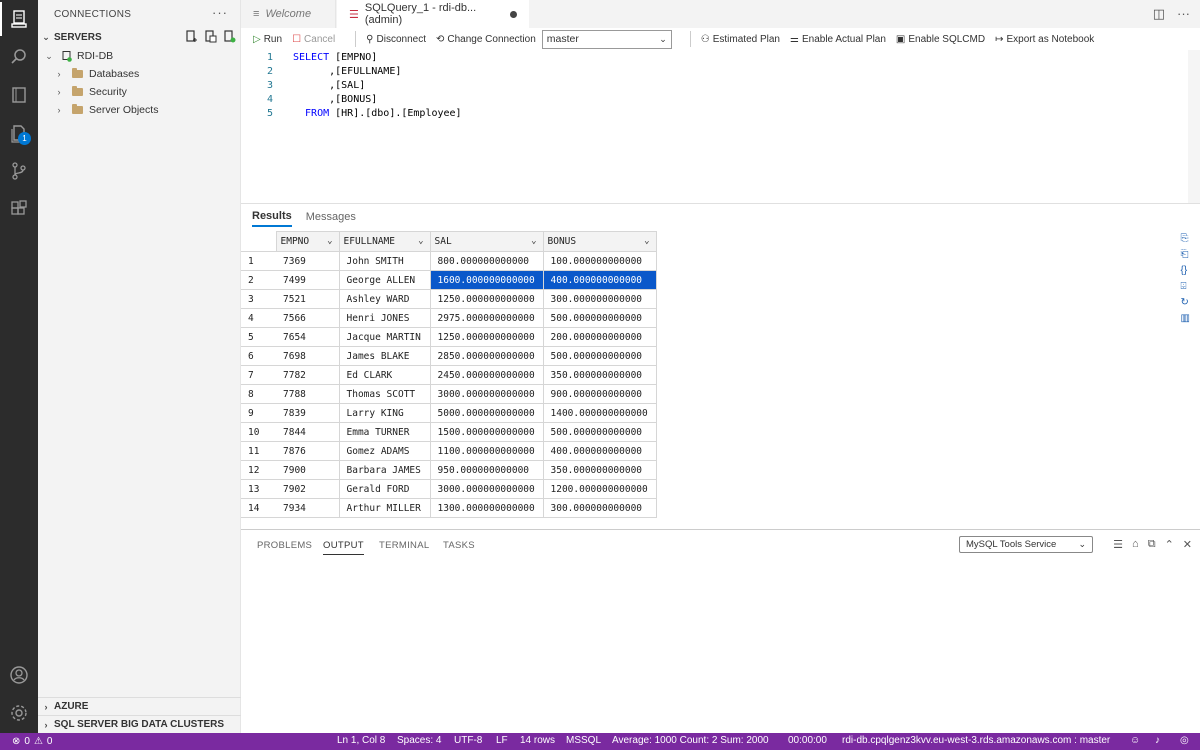  Describe the element at coordinates (940, 39) in the screenshot. I see `sqlcmd-button: ▣ Enable SQLCMD` at that location.